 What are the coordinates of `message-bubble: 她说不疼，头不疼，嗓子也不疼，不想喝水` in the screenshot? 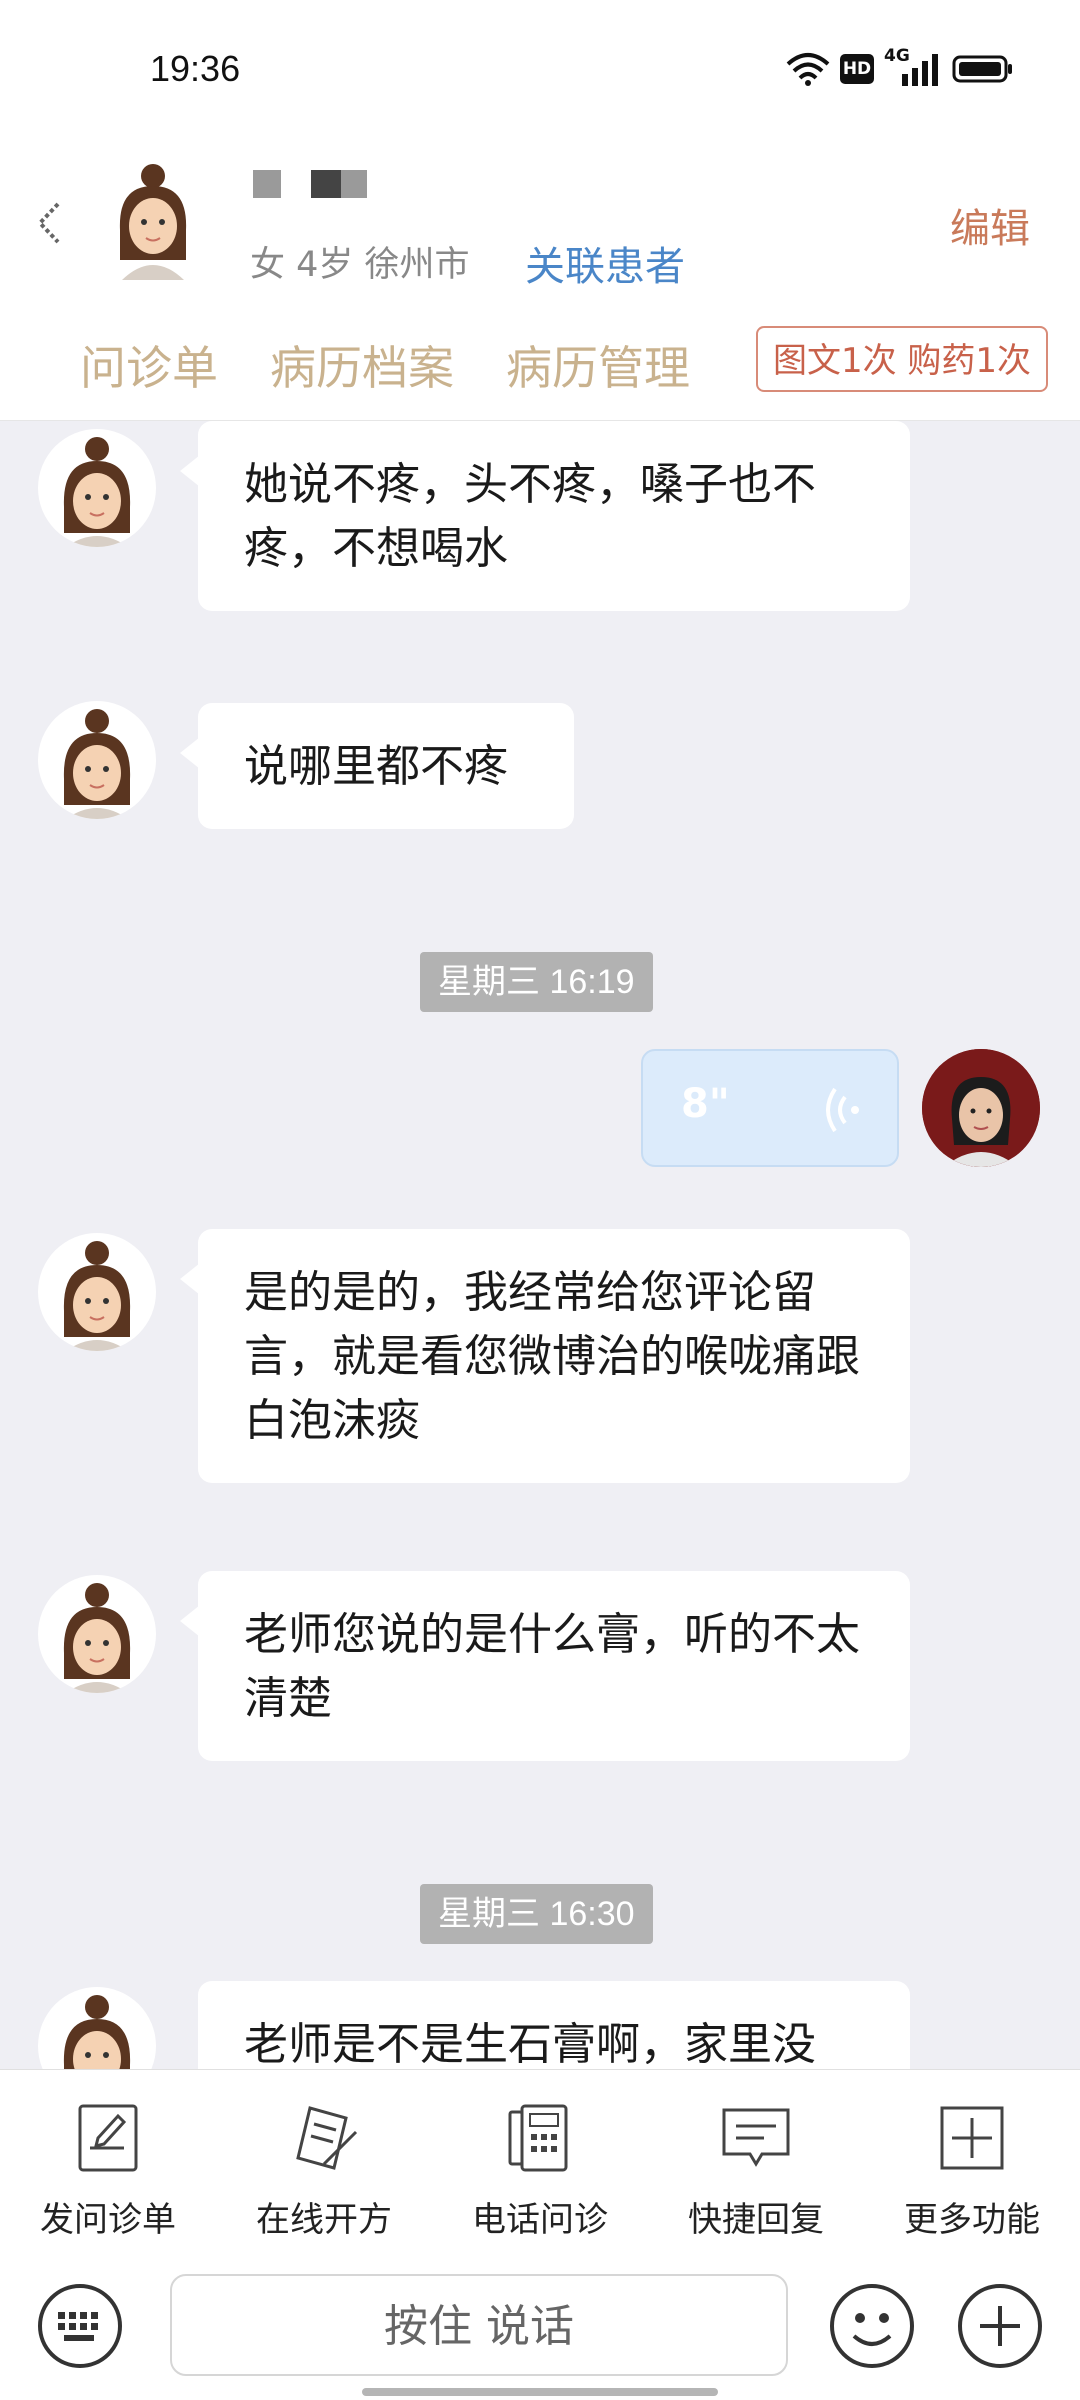 It's located at (545, 516).